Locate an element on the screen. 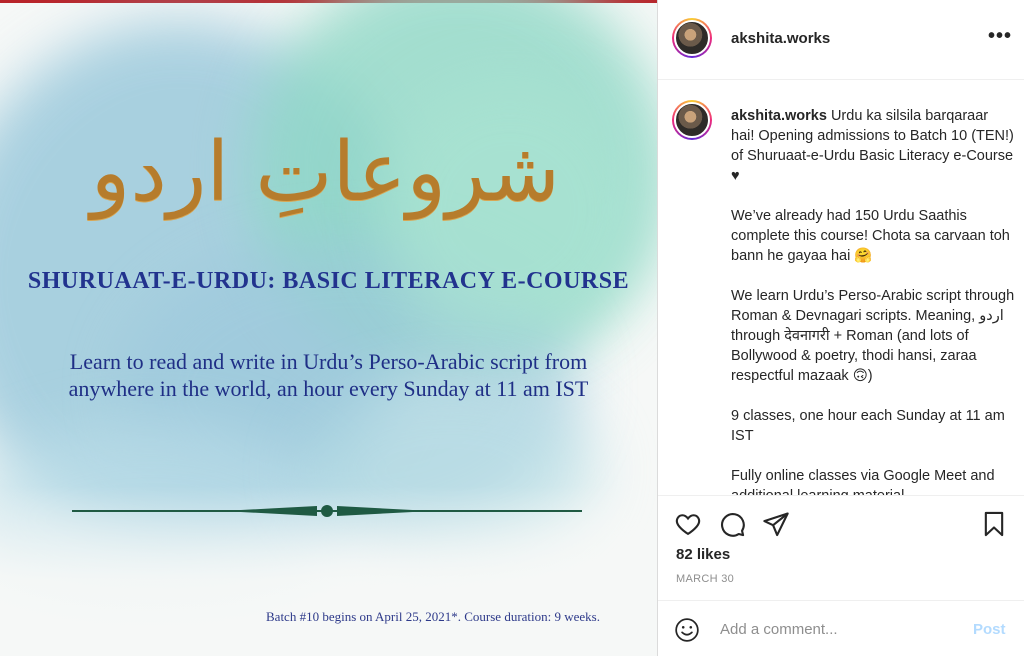 Image resolution: width=1024 pixels, height=656 pixels. post-date: MARCH 30 is located at coordinates (705, 579).